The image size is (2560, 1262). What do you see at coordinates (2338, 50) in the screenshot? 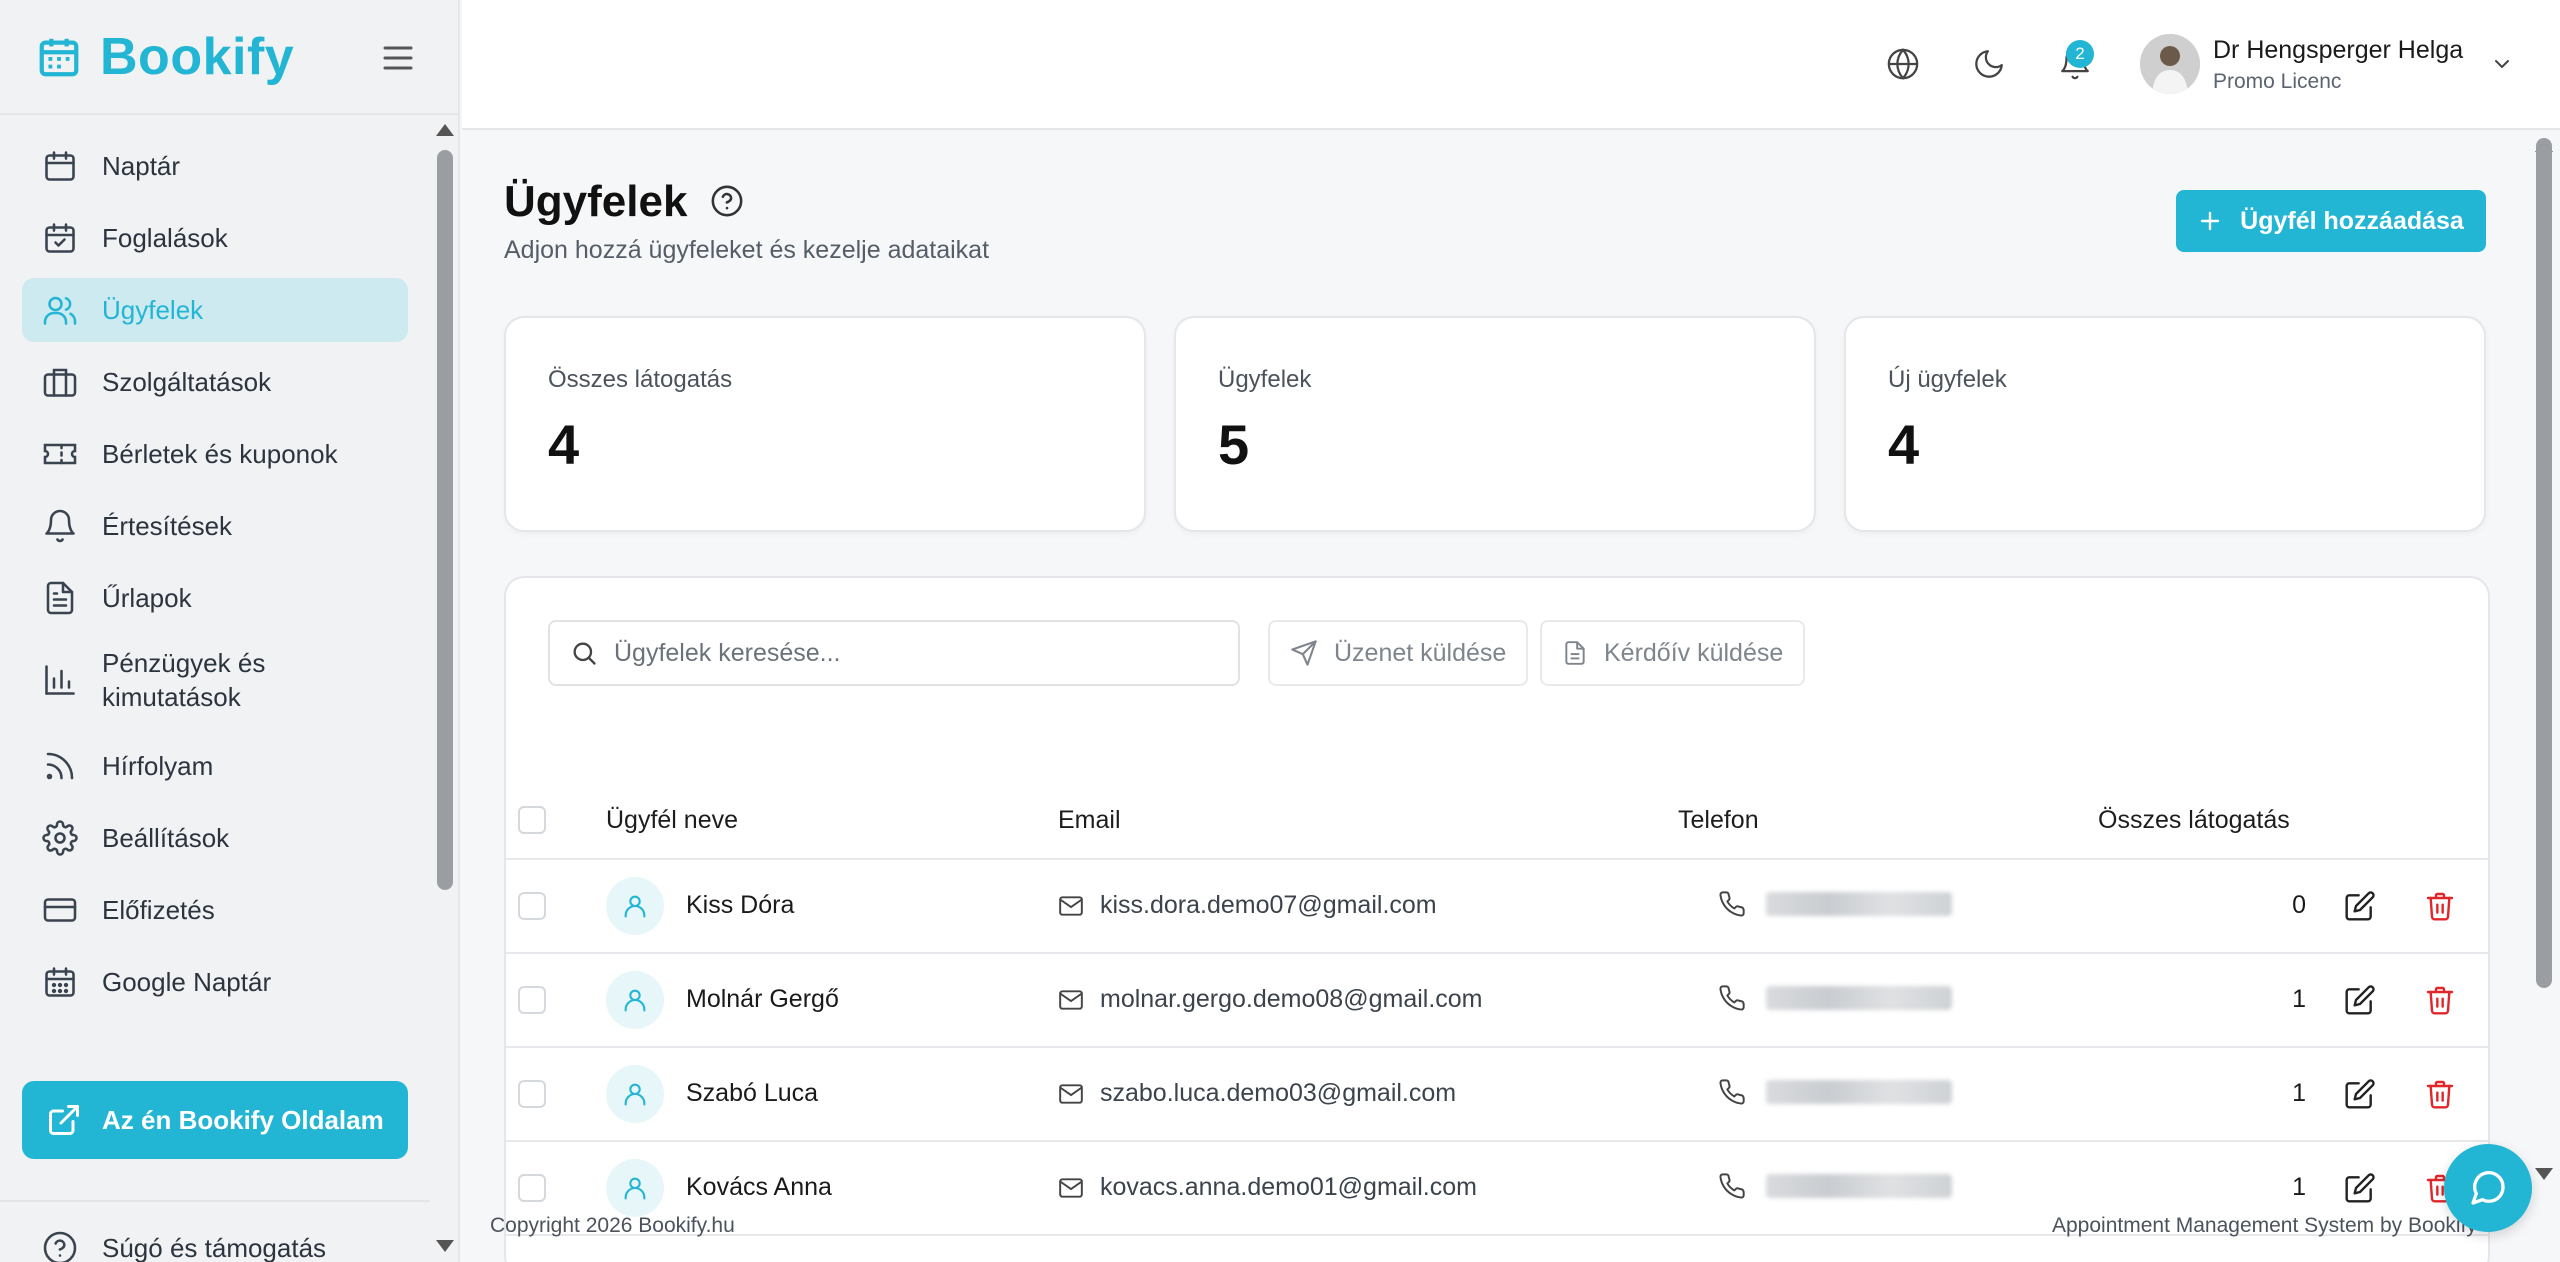
I see `user-name: Dr Hengsperger Helga` at bounding box center [2338, 50].